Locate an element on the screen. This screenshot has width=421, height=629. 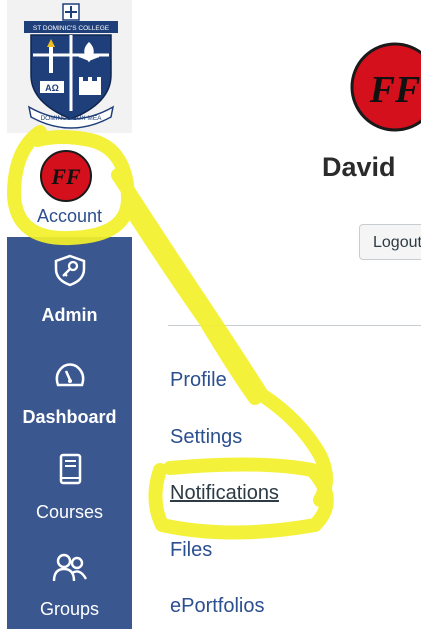
sidebar-item-label: Courses is located at coordinates (69, 512).